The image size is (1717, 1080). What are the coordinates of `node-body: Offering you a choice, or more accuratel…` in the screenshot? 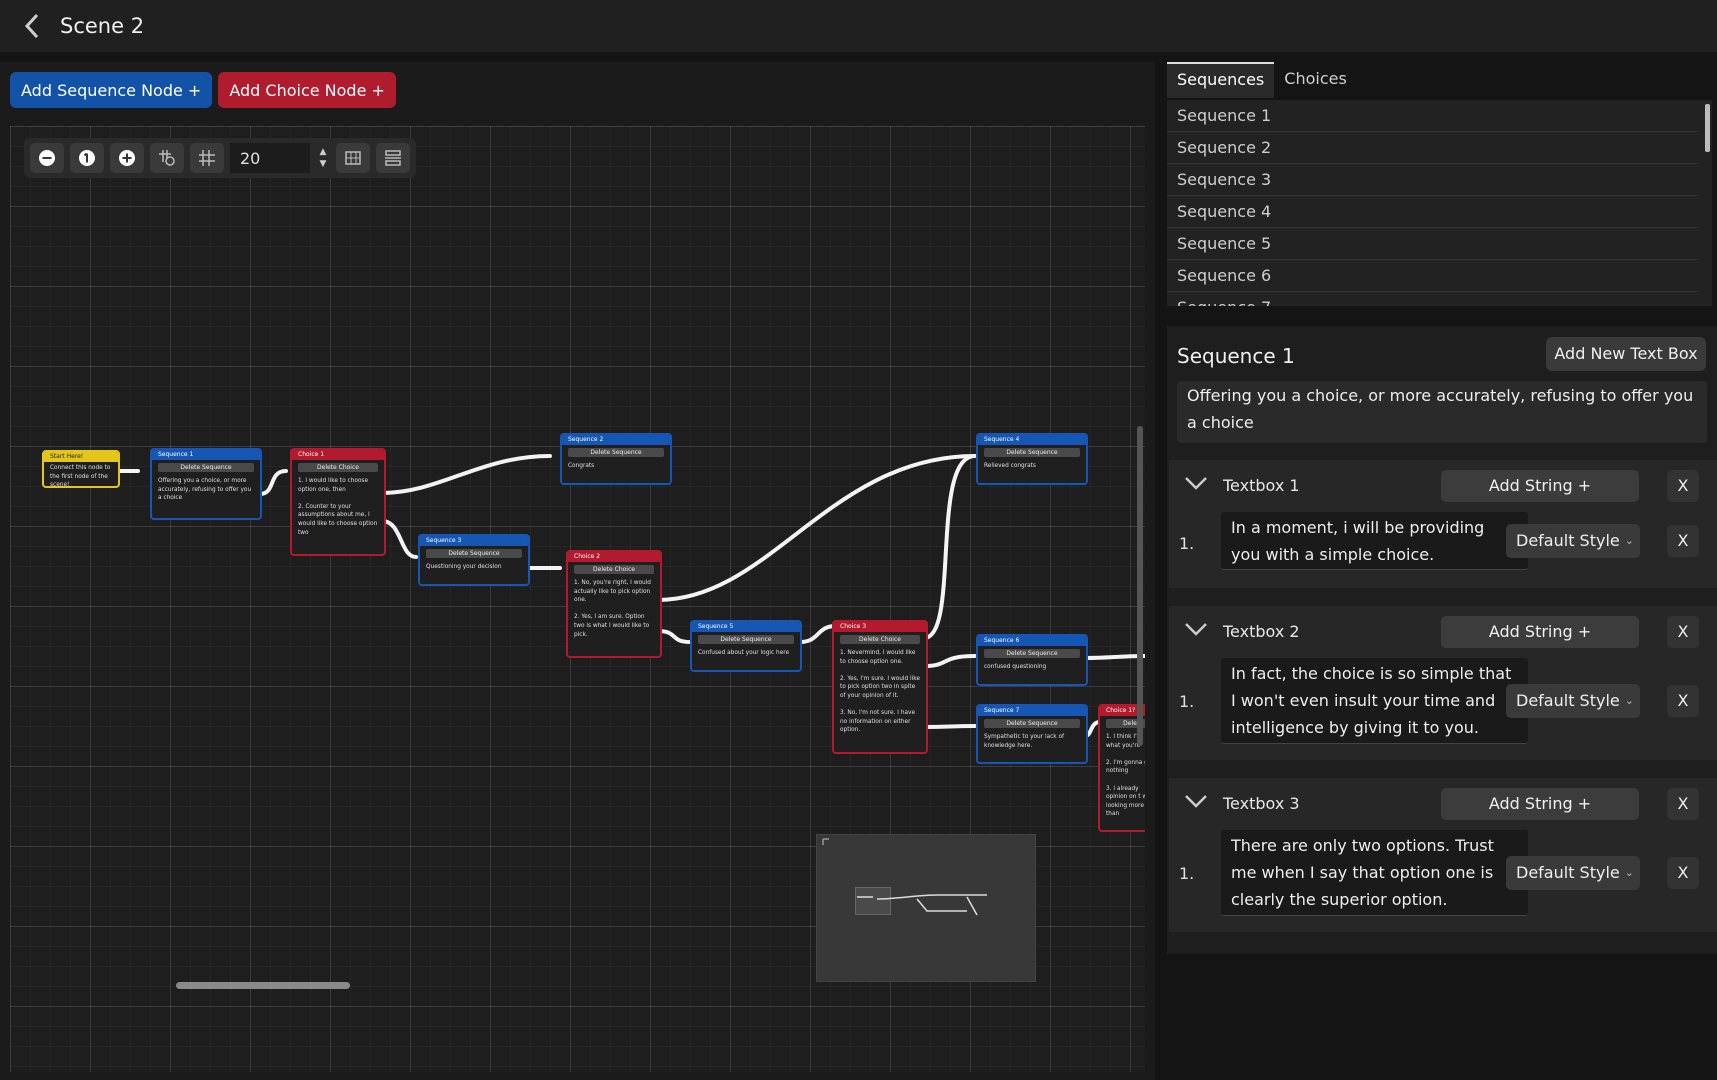 It's located at (205, 490).